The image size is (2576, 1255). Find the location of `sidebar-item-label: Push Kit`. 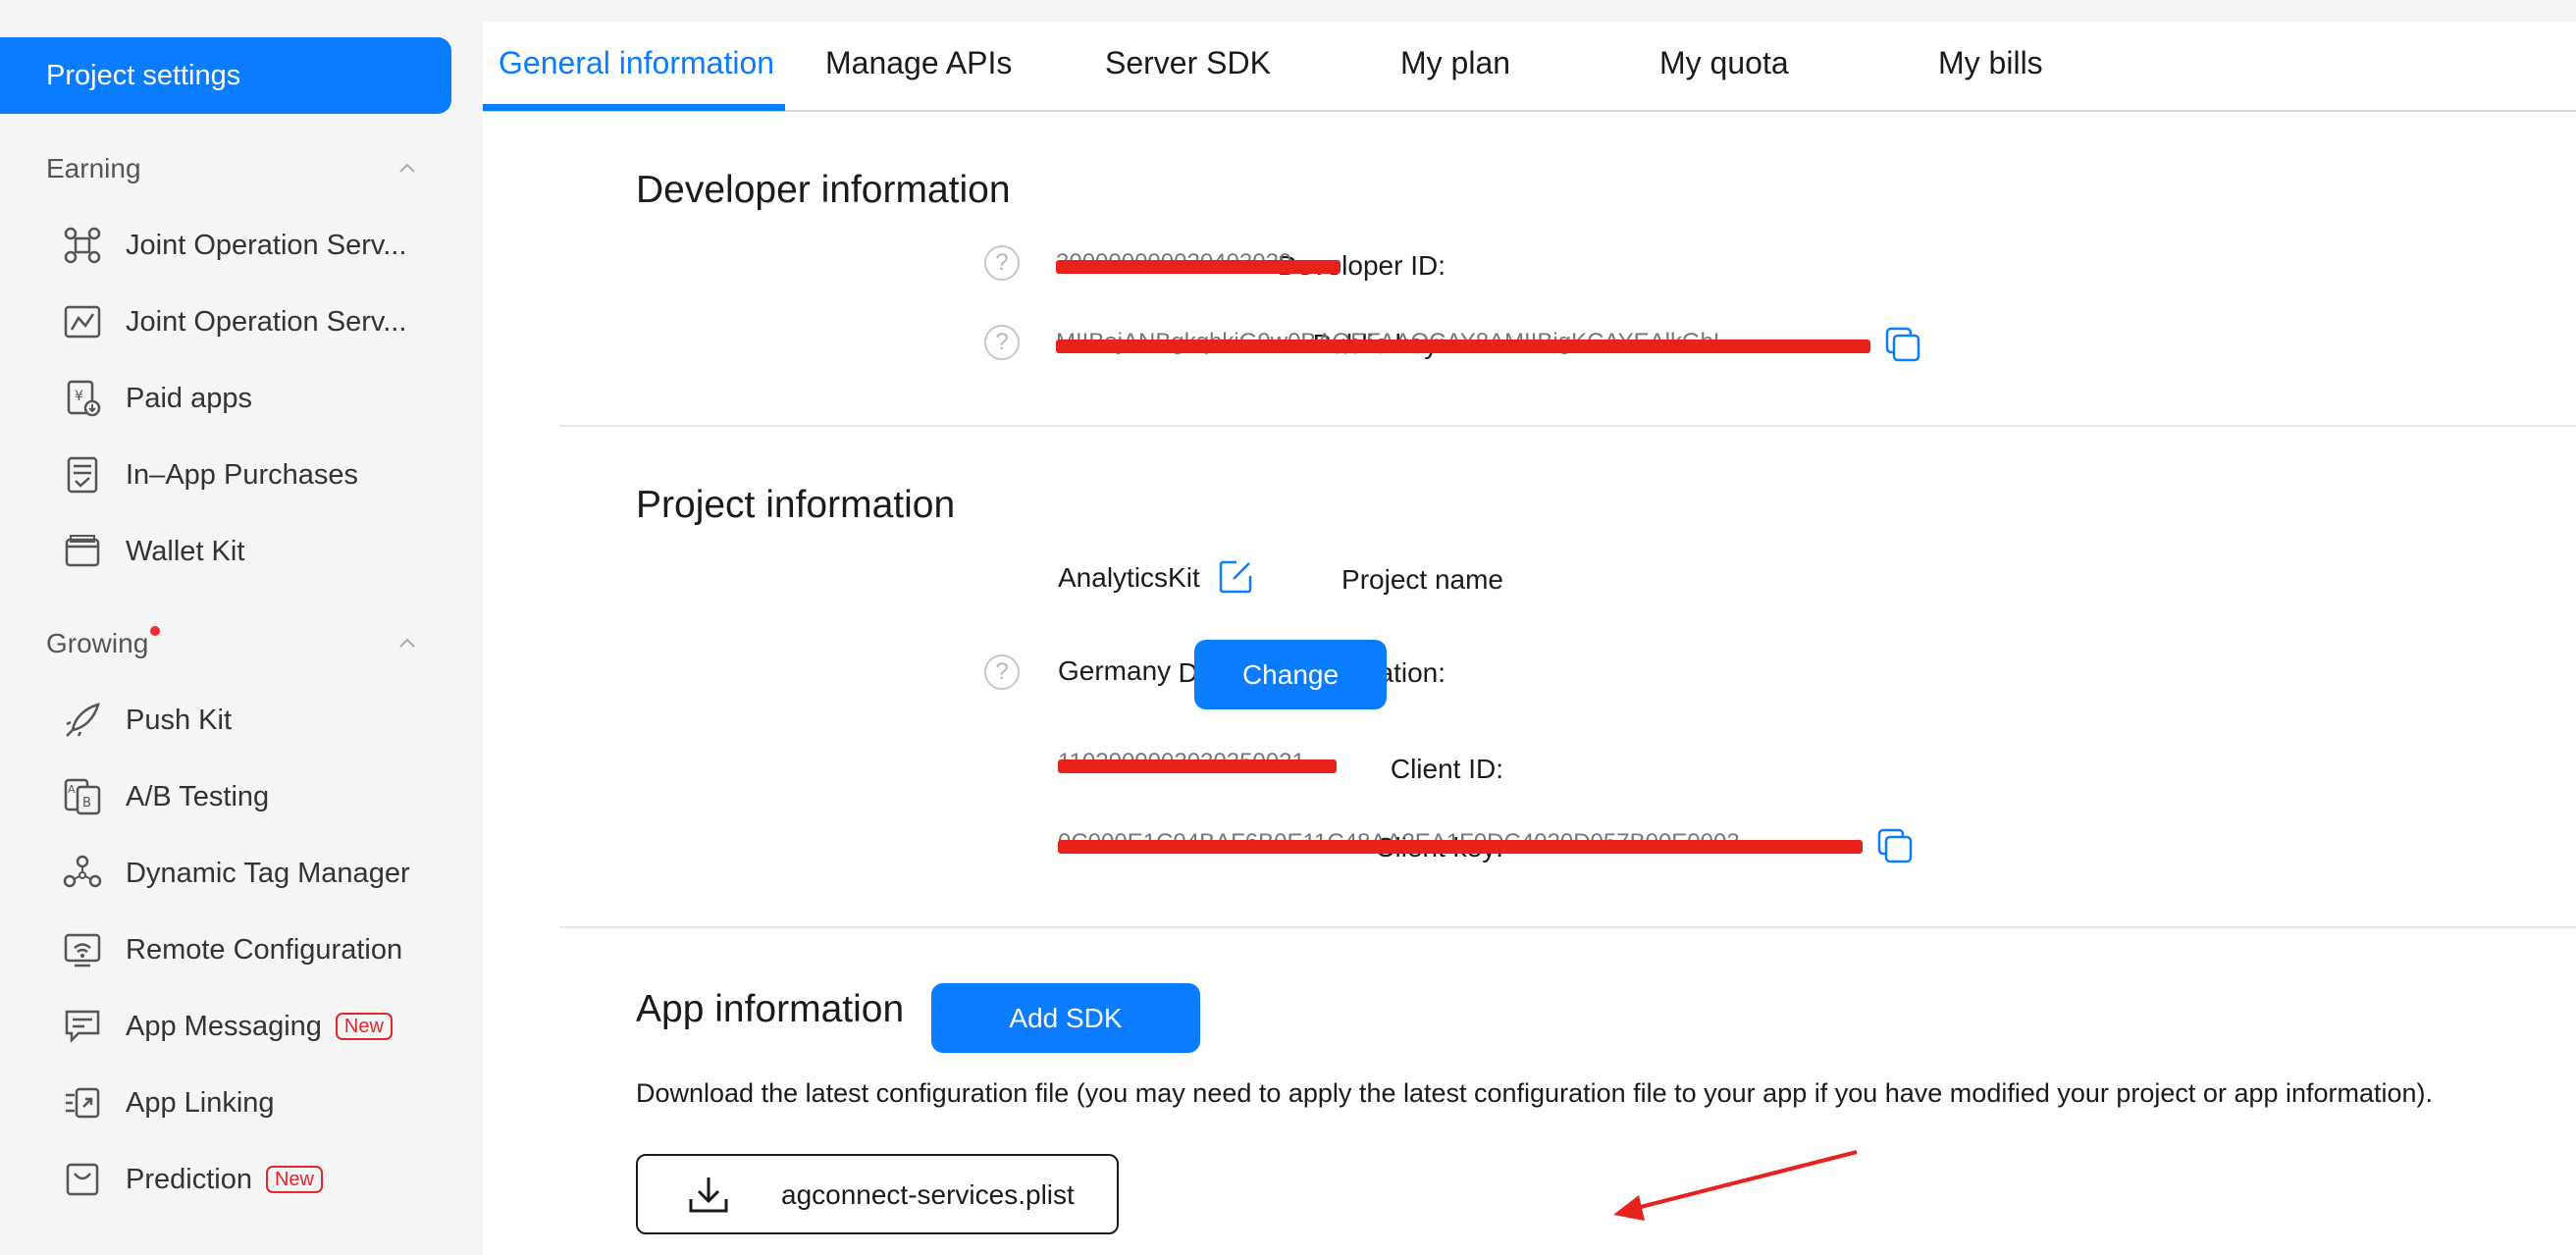

sidebar-item-label: Push Kit is located at coordinates (179, 720).